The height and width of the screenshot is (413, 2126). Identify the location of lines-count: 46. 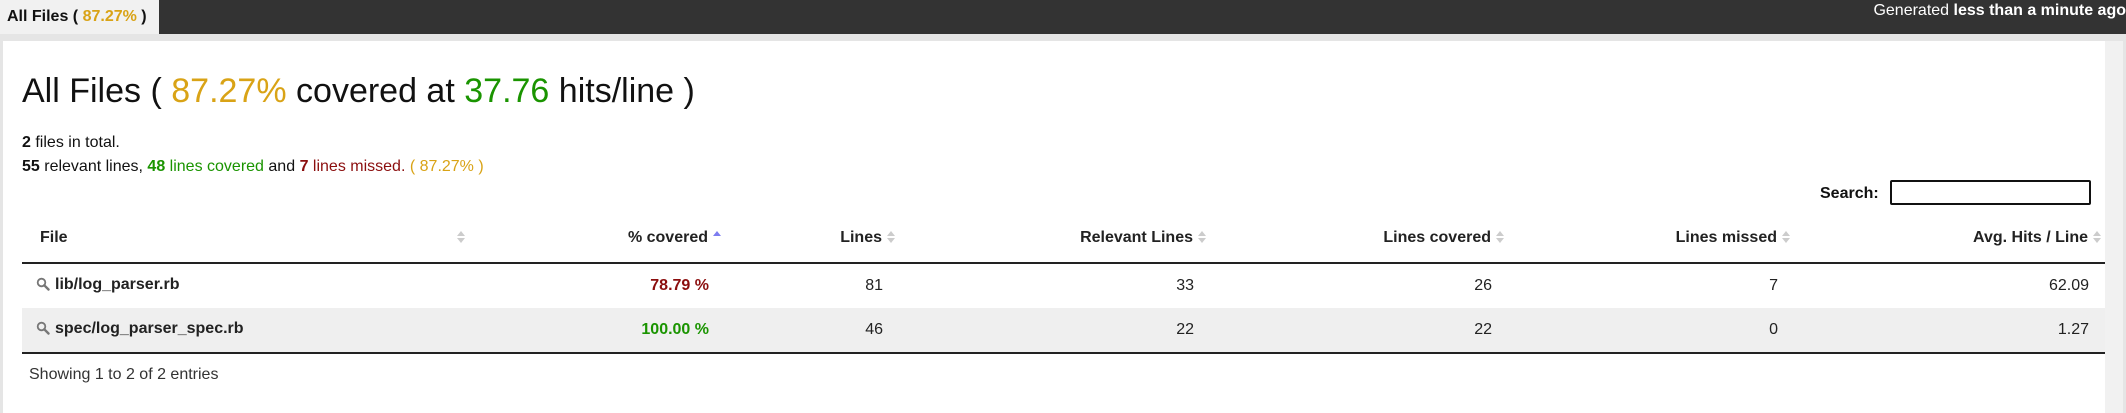
(814, 331).